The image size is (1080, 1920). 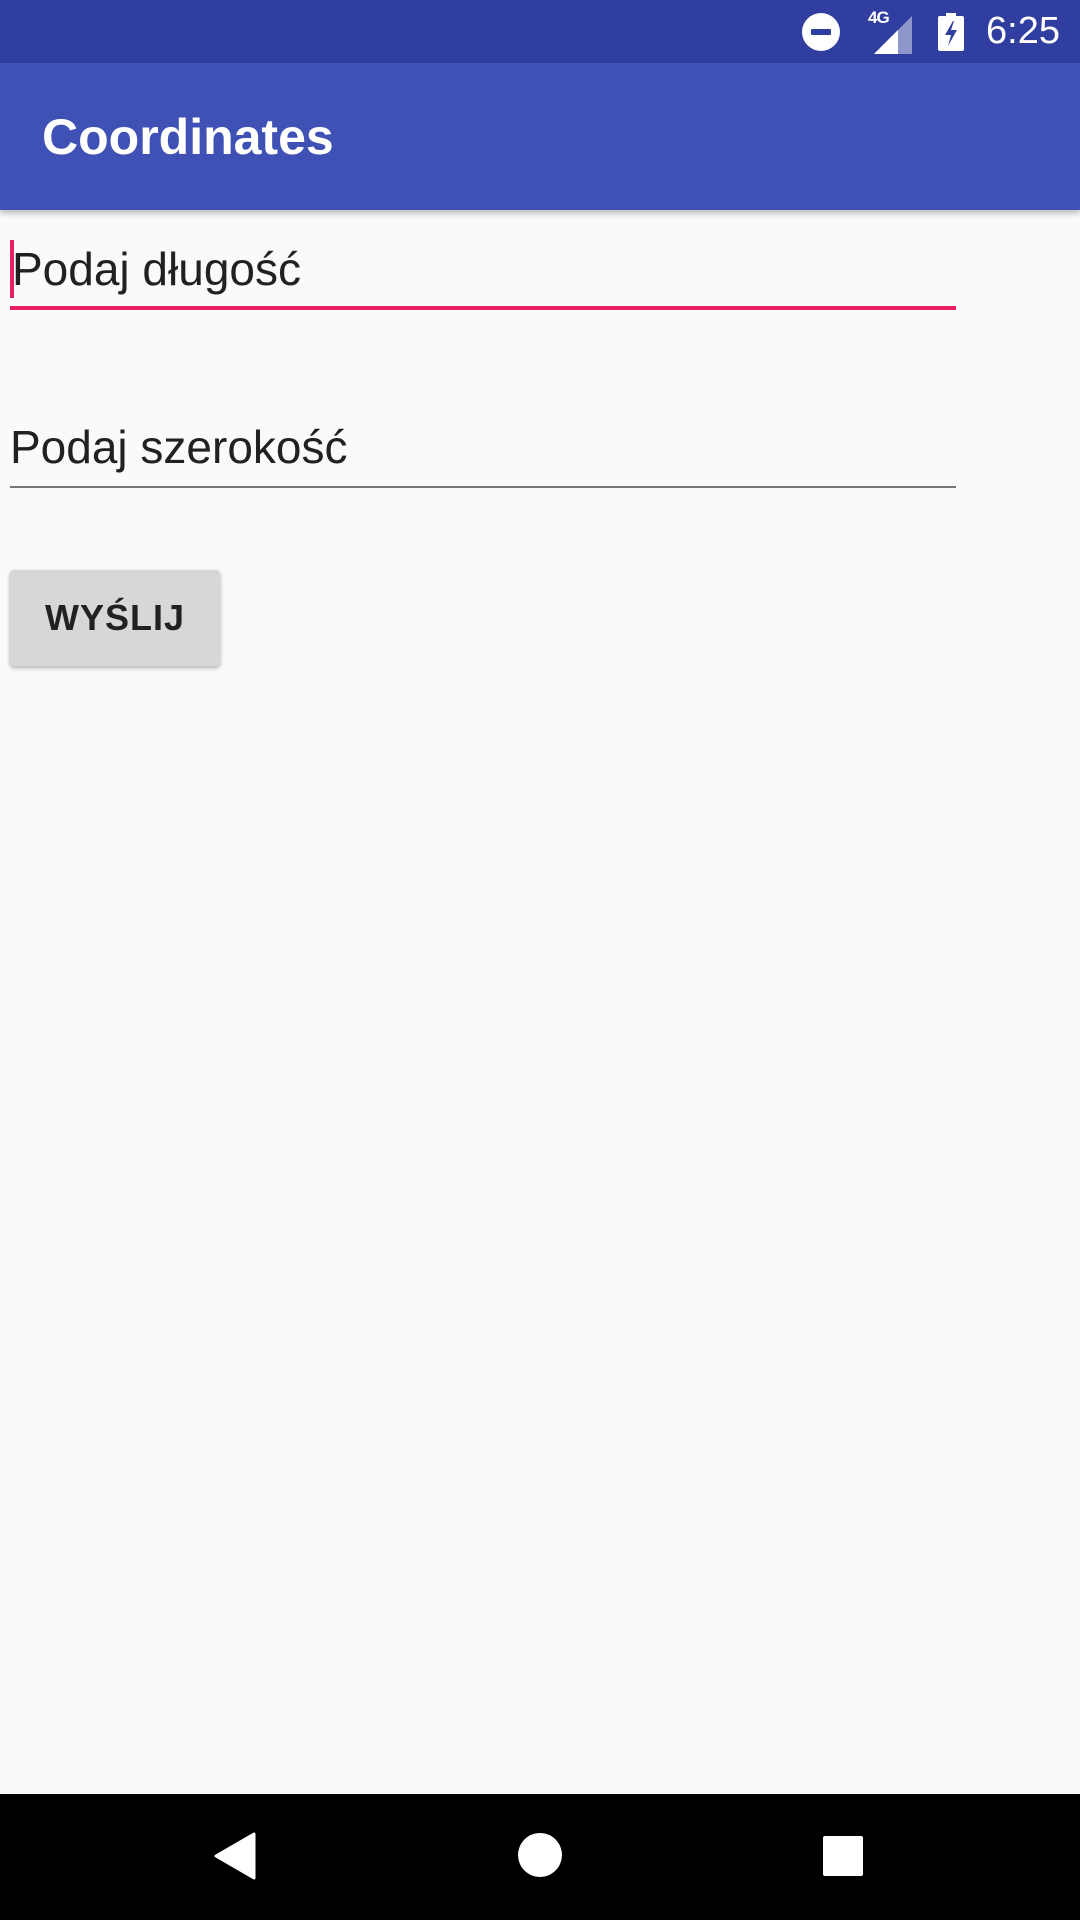 What do you see at coordinates (540, 136) in the screenshot?
I see `app-bar: Coordinates` at bounding box center [540, 136].